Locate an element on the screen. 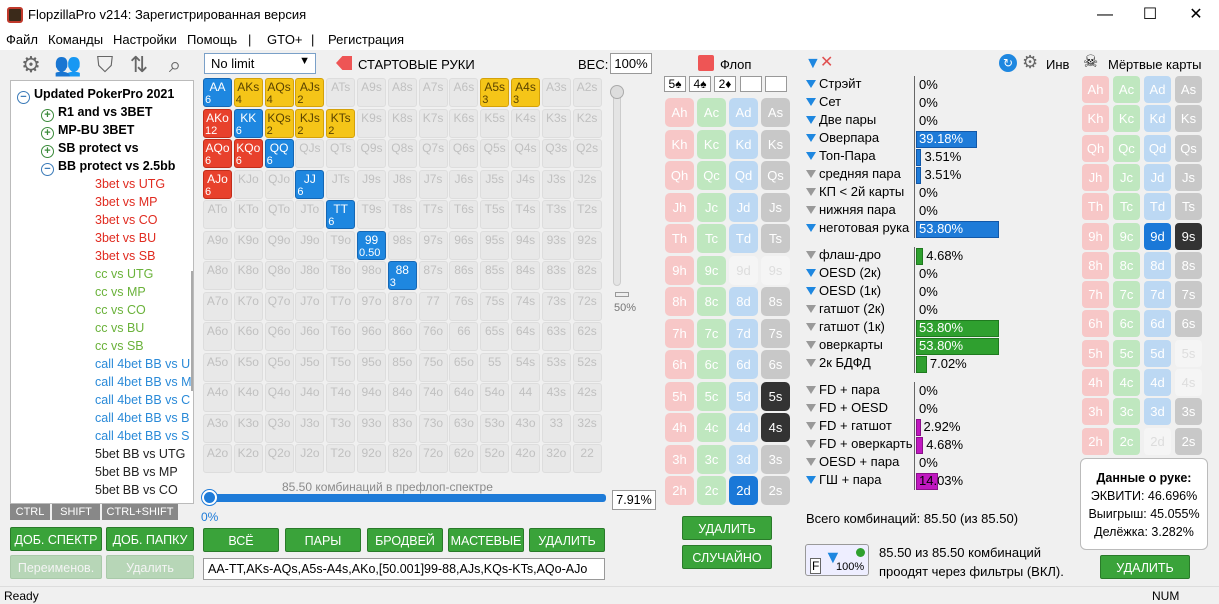  dead-card-3d: 3d is located at coordinates (1157, 412).